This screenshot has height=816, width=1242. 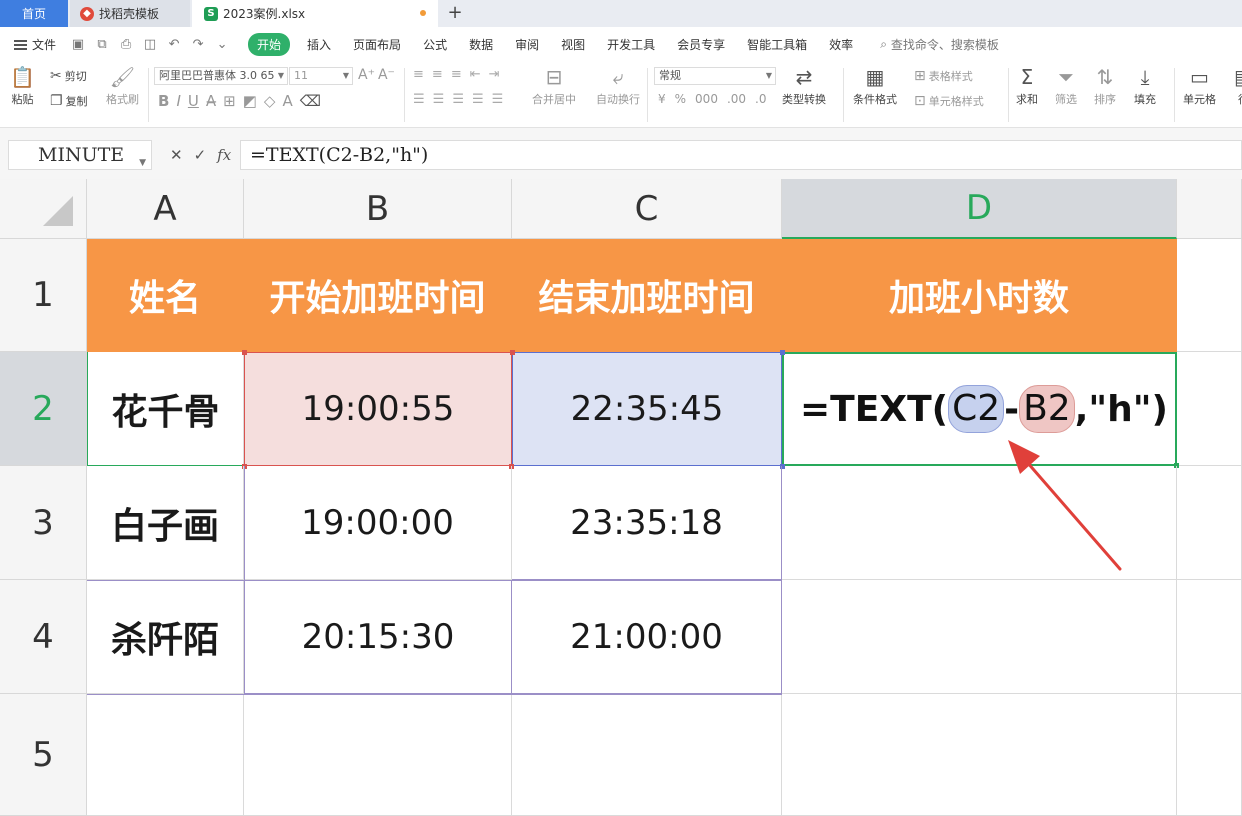 I want to click on save-icon: ▣, so click(x=78, y=44).